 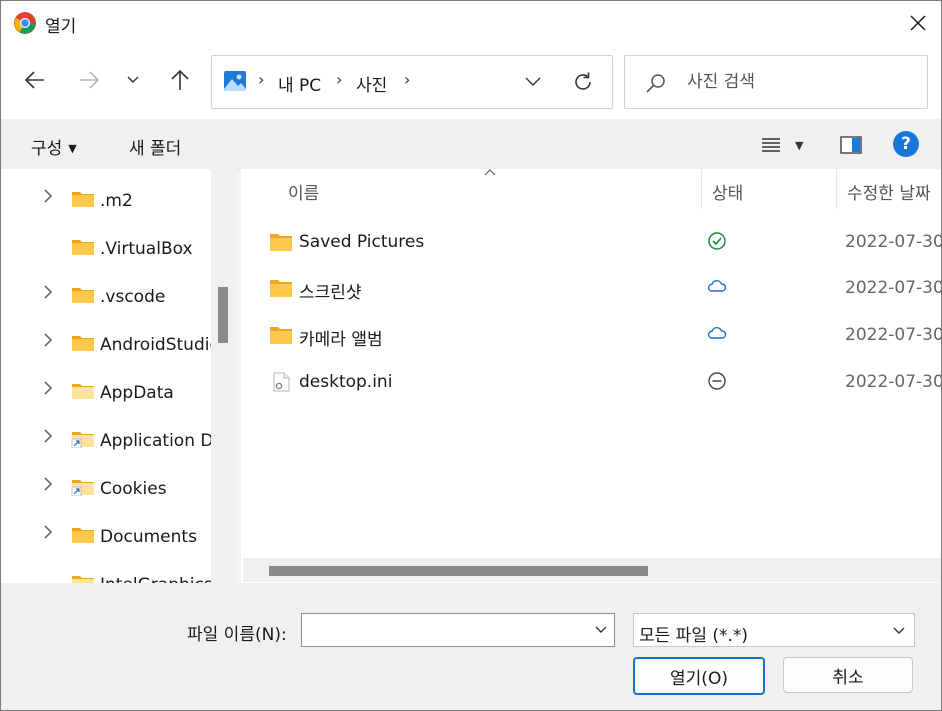 I want to click on file-row: desktop.ini 2022-07-30, so click(x=591, y=382).